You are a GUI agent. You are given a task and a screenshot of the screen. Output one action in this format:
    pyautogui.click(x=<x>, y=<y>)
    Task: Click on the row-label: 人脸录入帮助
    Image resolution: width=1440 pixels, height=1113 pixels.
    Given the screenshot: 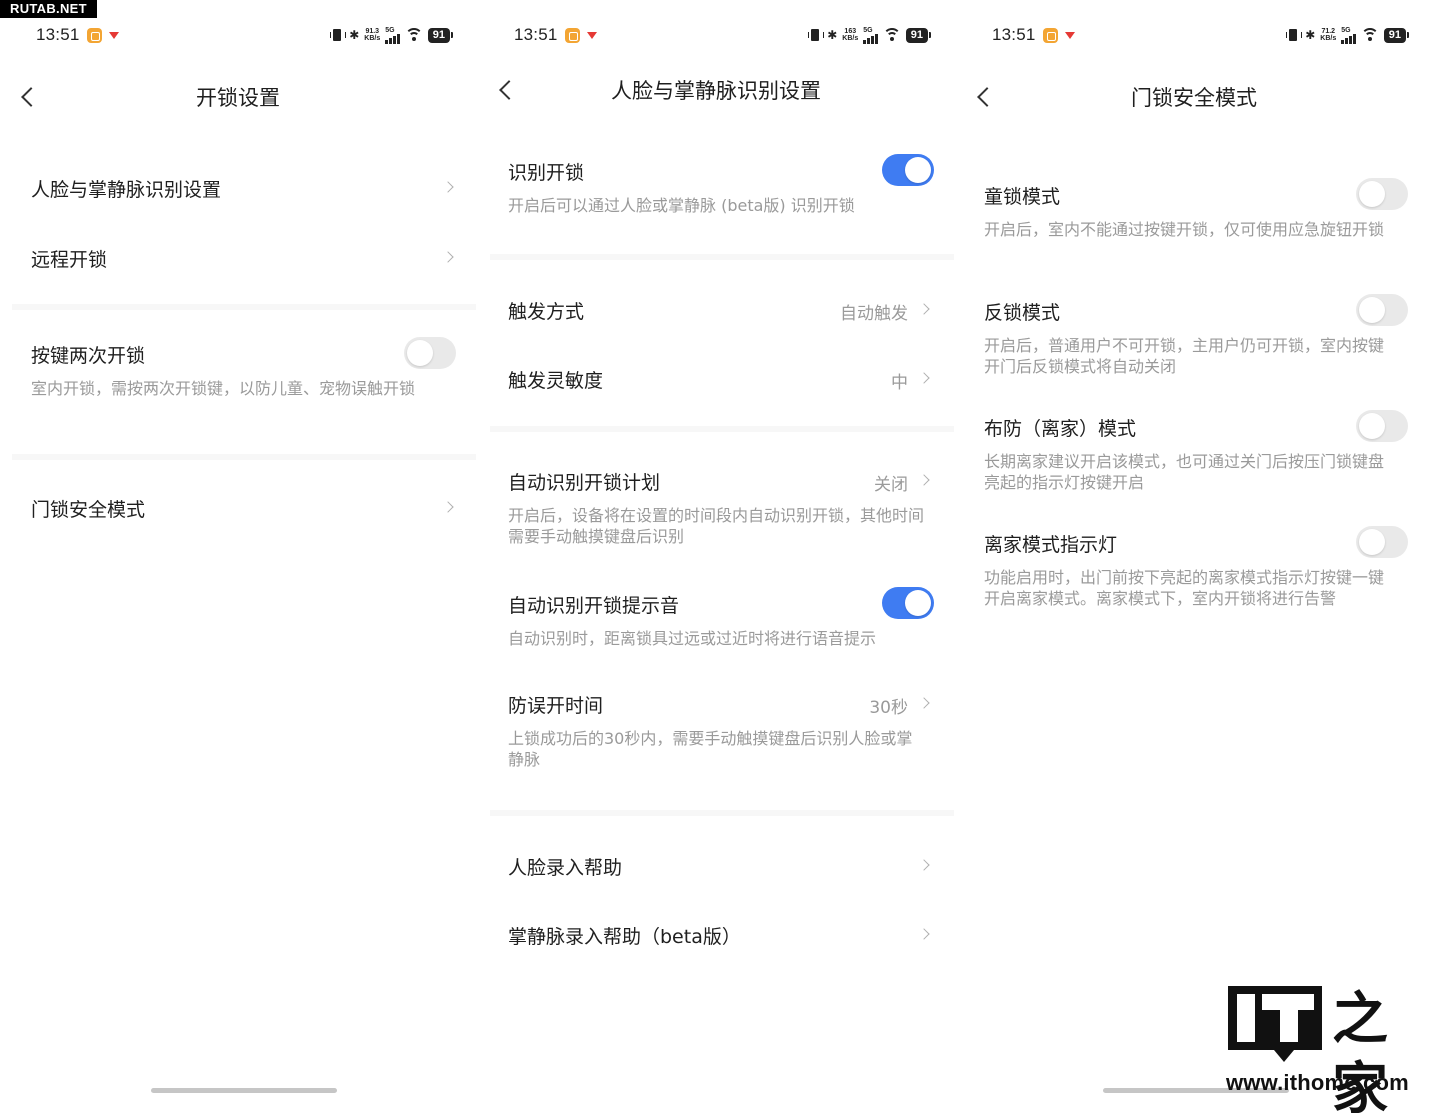 What is the action you would take?
    pyautogui.click(x=565, y=868)
    